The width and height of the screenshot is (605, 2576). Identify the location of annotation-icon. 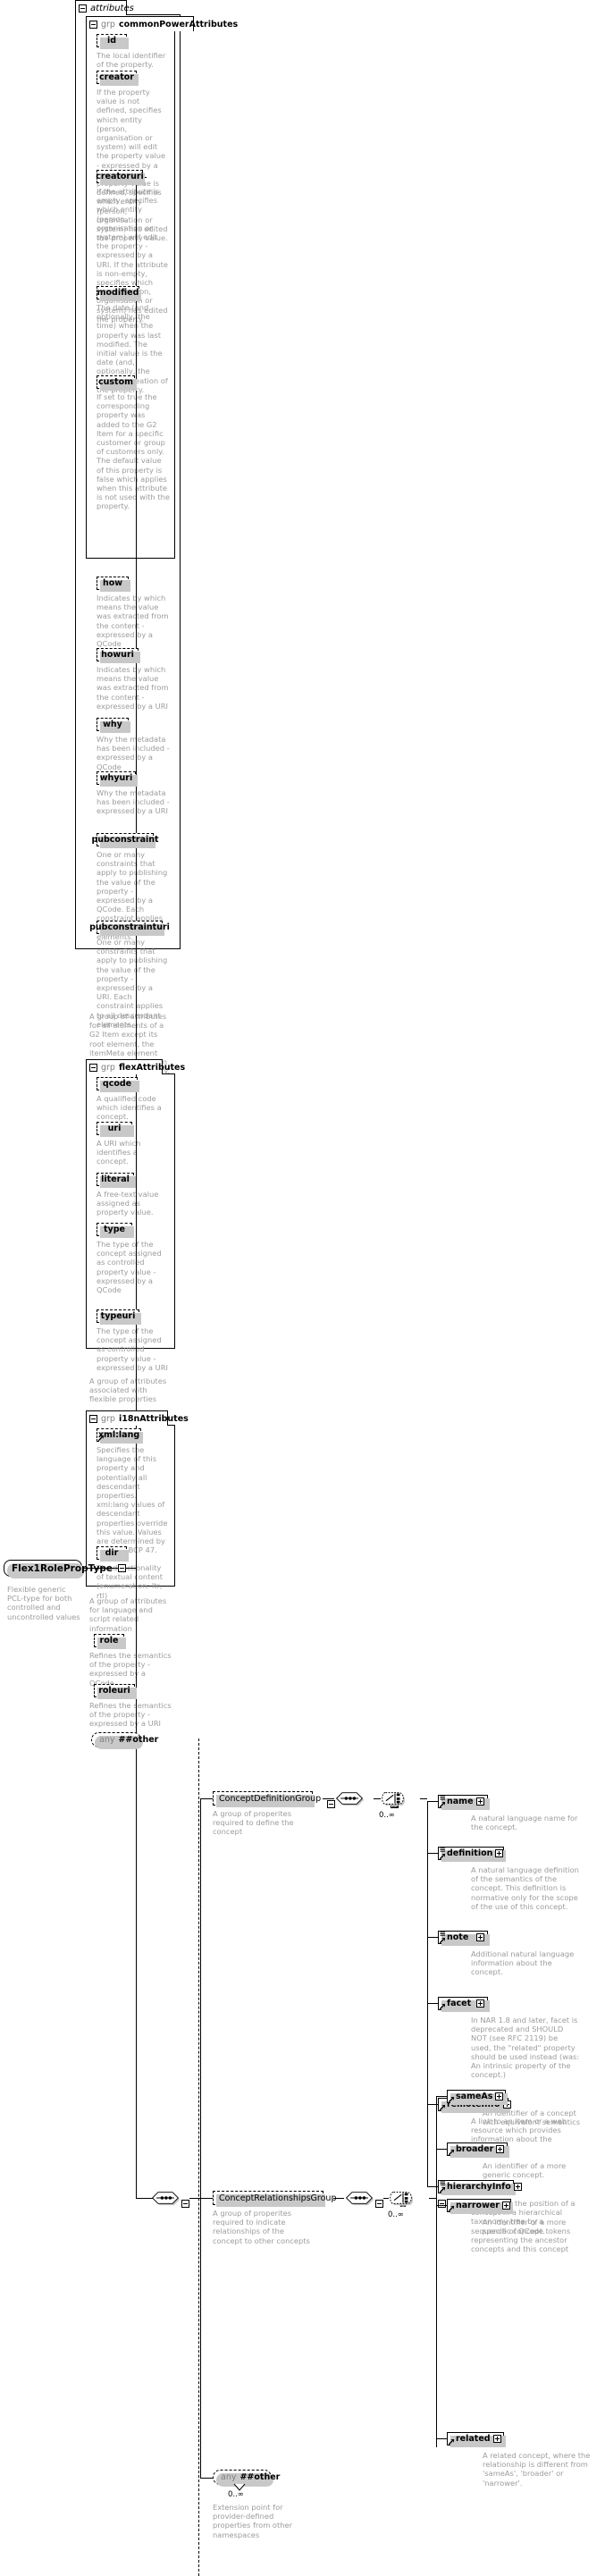
(443, 2183).